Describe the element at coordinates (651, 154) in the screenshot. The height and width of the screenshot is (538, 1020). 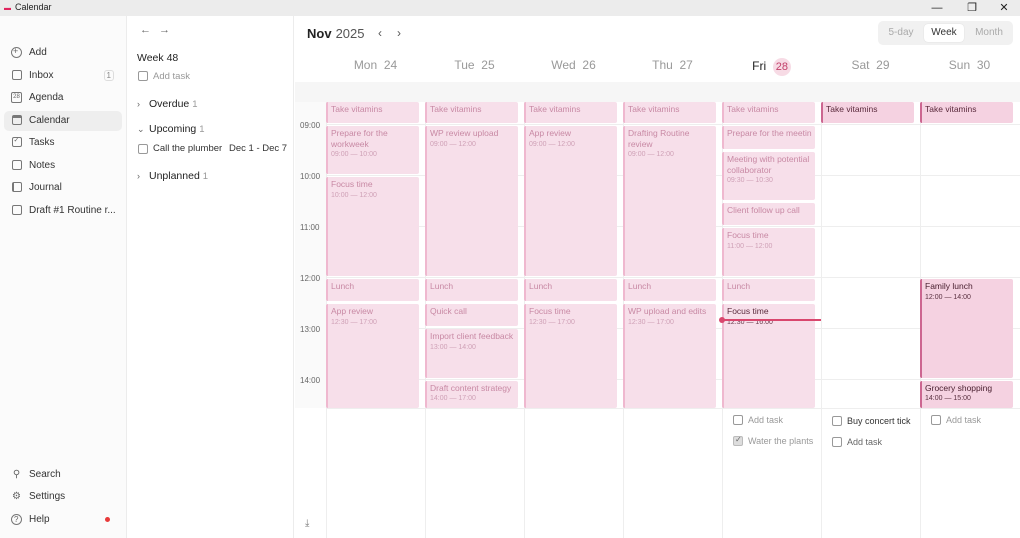
I see `event-time: 09:00 — 12:00` at that location.